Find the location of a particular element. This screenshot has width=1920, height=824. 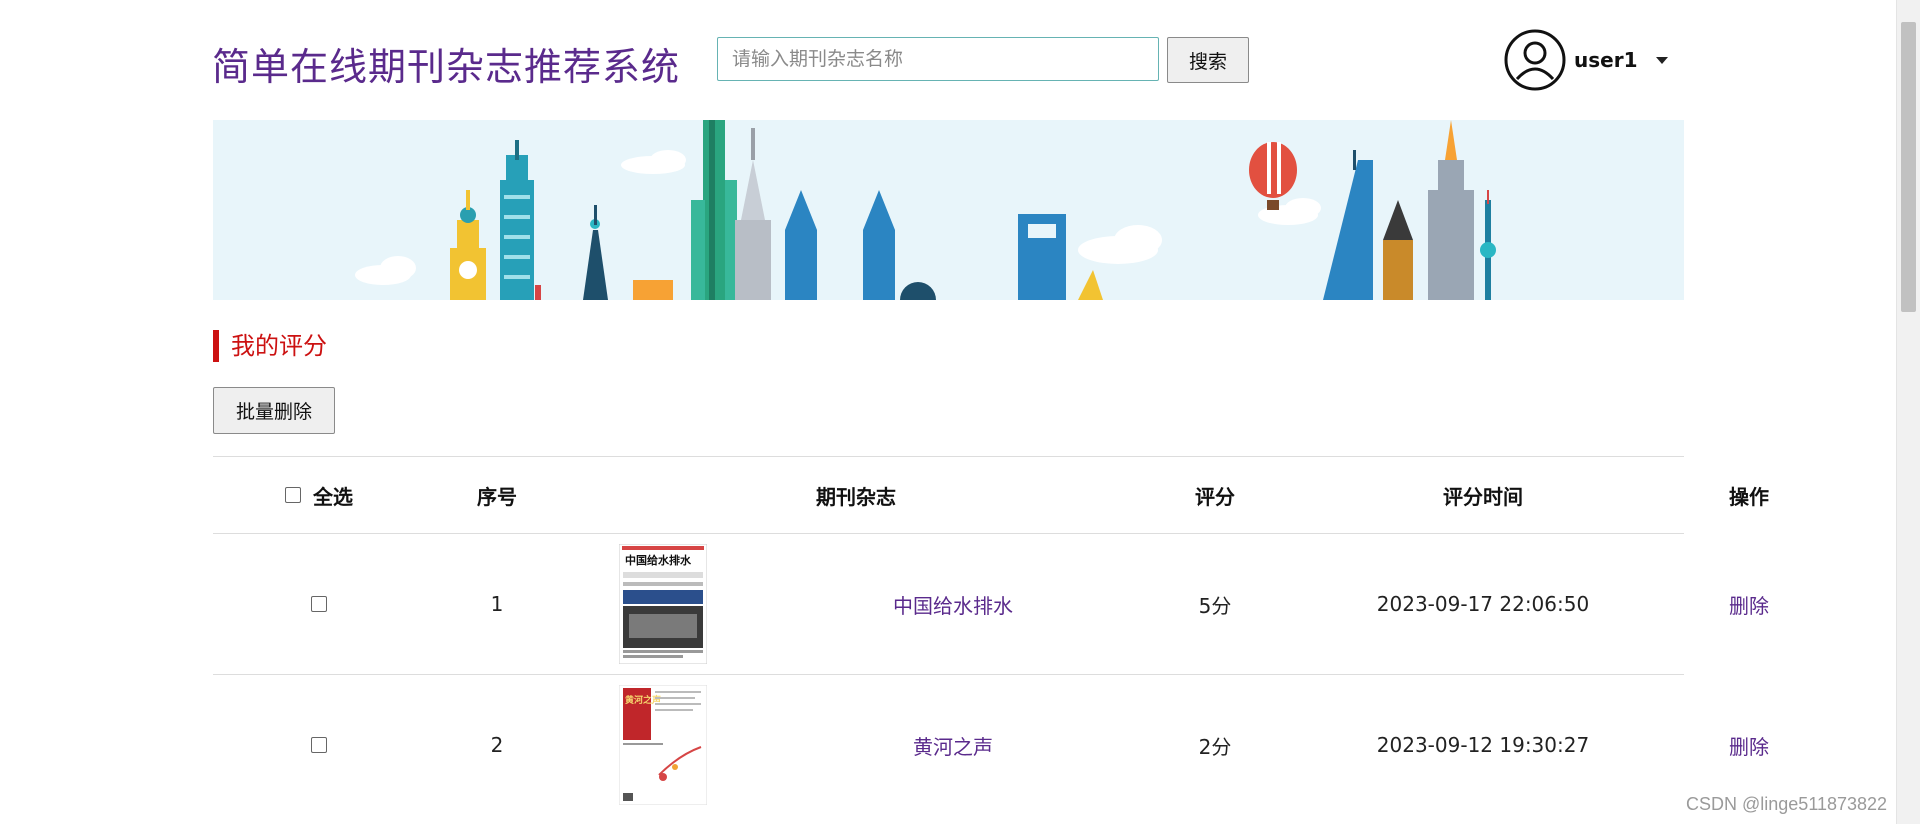

row-time: 2023-09-12 19:30:27 is located at coordinates (1483, 745).